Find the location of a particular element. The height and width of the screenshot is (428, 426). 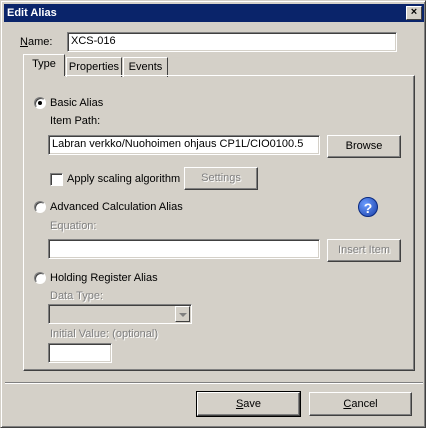

initial-value-input is located at coordinates (80, 353).